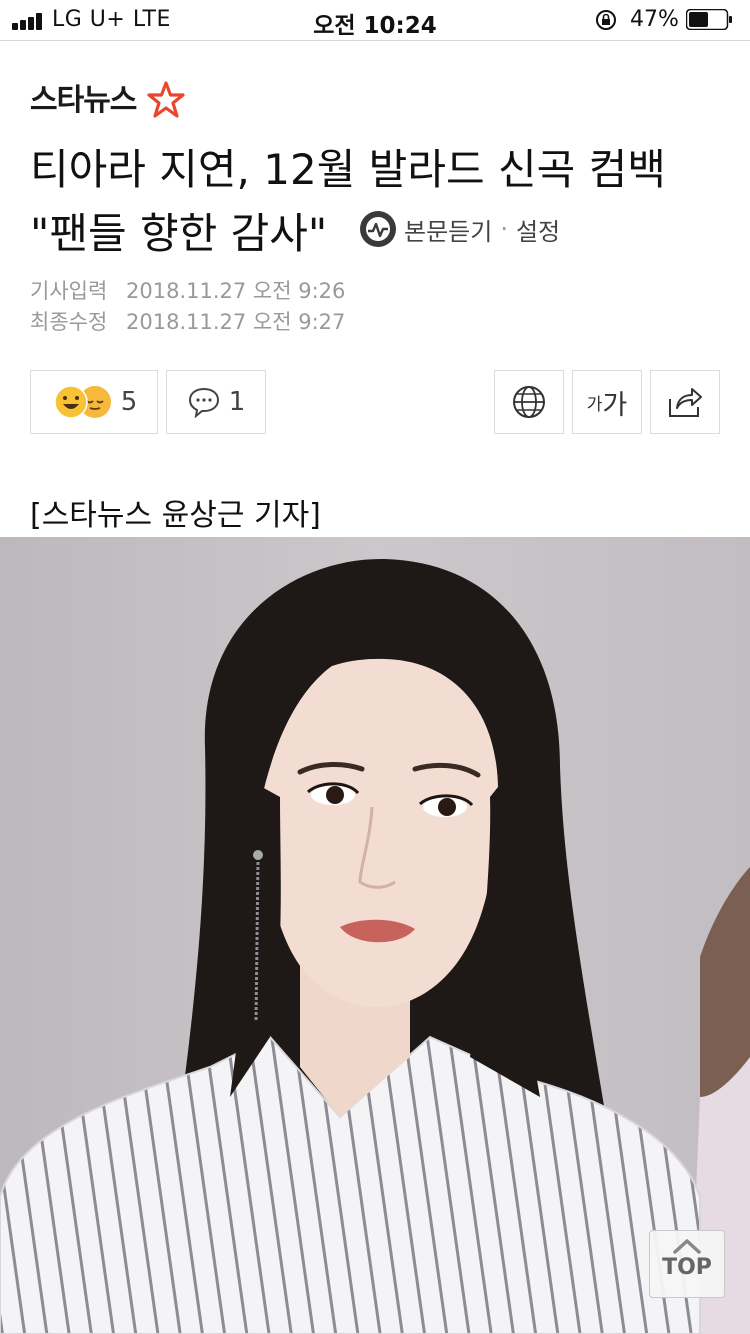 This screenshot has height=1334, width=750. What do you see at coordinates (348, 169) in the screenshot?
I see `headline-line-1: 티아라 지연, 12월 발라드 신곡 컴백` at bounding box center [348, 169].